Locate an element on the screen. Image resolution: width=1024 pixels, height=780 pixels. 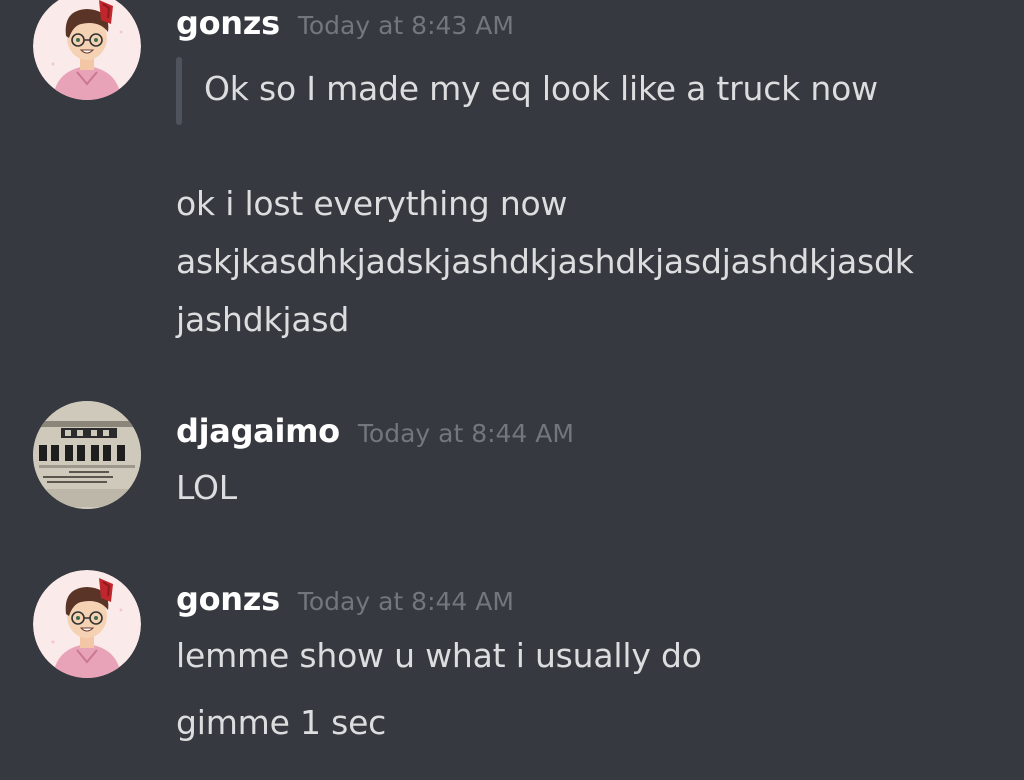
message-text: ok i lost everything now is located at coordinates (372, 203).